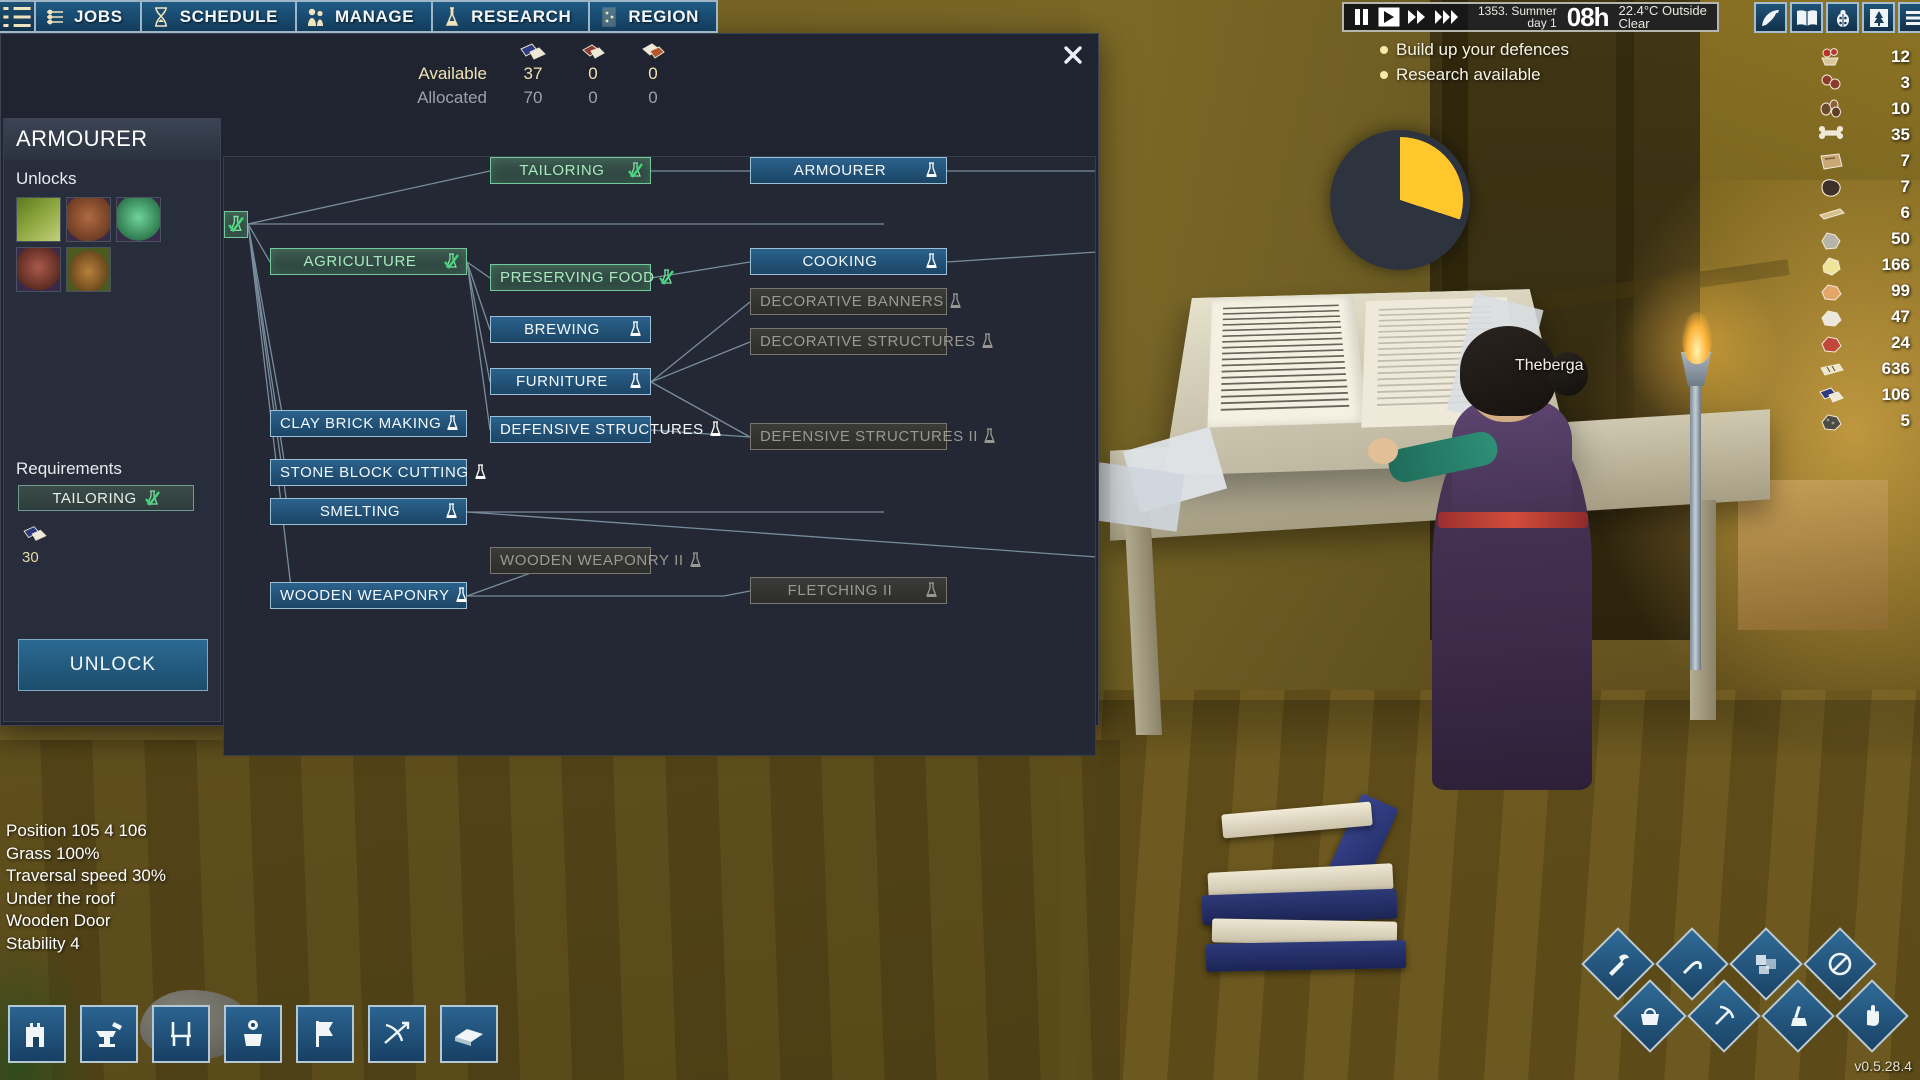 Image resolution: width=1920 pixels, height=1080 pixels. I want to click on tech-node-preserving-food: PRESERVING FOOD, so click(582, 277).